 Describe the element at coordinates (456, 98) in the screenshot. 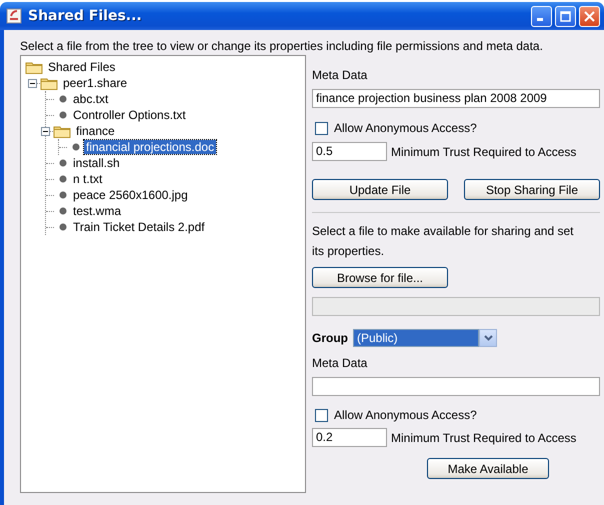

I see `meta-data-input: finance projection business plan 2008 2009` at that location.